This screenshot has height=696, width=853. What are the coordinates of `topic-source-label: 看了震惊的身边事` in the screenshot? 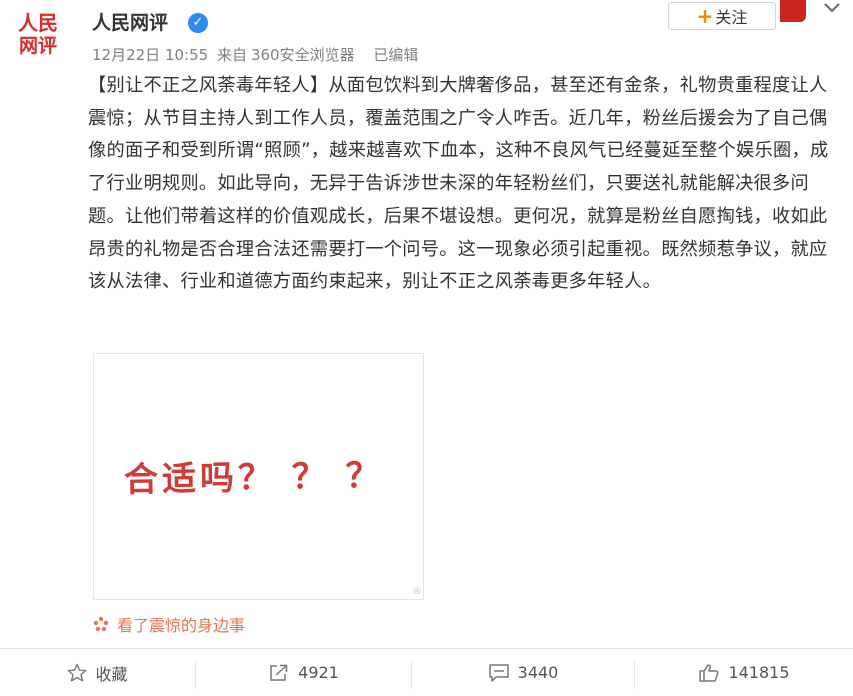 It's located at (181, 625).